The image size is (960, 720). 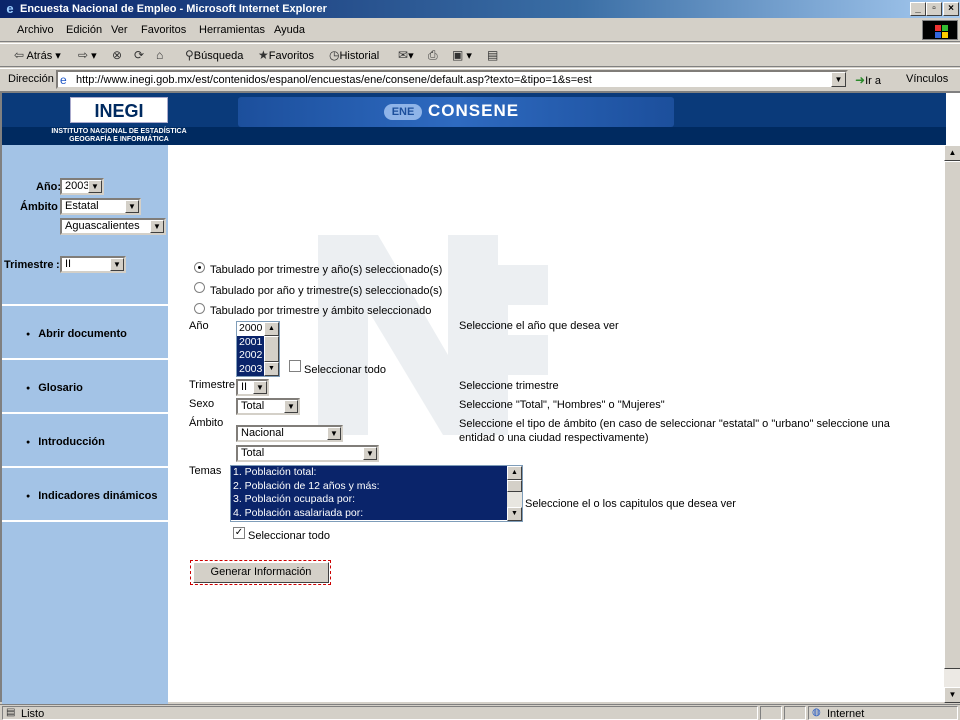 What do you see at coordinates (49, 187) in the screenshot?
I see `year-label: Año:` at bounding box center [49, 187].